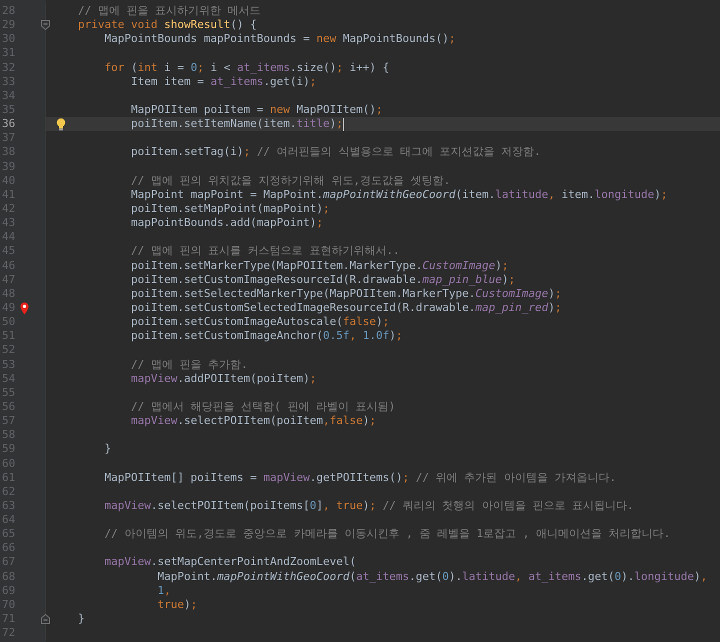  I want to click on code-line: for (int i = 0; i < at_items.size(); i++) {, so click(247, 67).